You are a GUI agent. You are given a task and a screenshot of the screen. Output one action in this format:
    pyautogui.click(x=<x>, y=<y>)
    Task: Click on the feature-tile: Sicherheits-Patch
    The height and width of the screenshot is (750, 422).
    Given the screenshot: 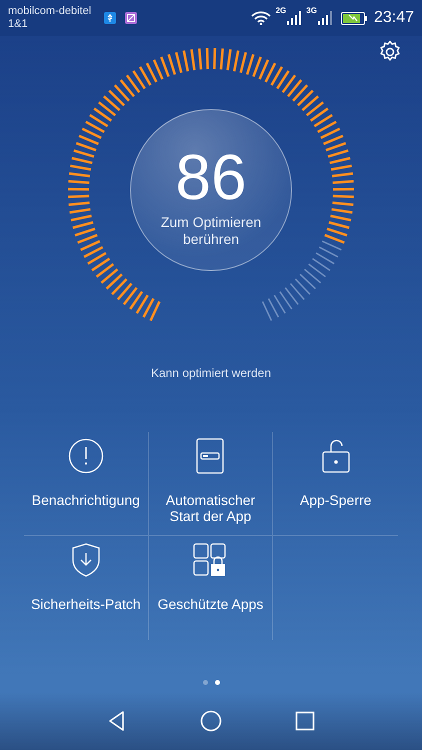 What is the action you would take?
    pyautogui.click(x=86, y=588)
    